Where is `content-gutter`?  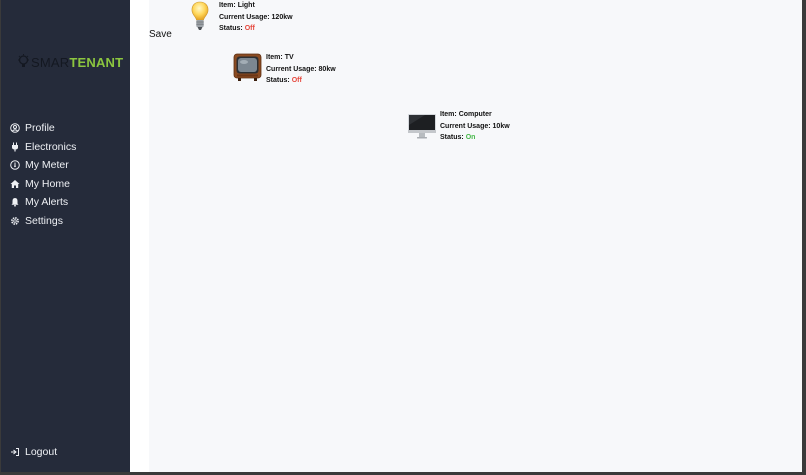
content-gutter is located at coordinates (139, 236).